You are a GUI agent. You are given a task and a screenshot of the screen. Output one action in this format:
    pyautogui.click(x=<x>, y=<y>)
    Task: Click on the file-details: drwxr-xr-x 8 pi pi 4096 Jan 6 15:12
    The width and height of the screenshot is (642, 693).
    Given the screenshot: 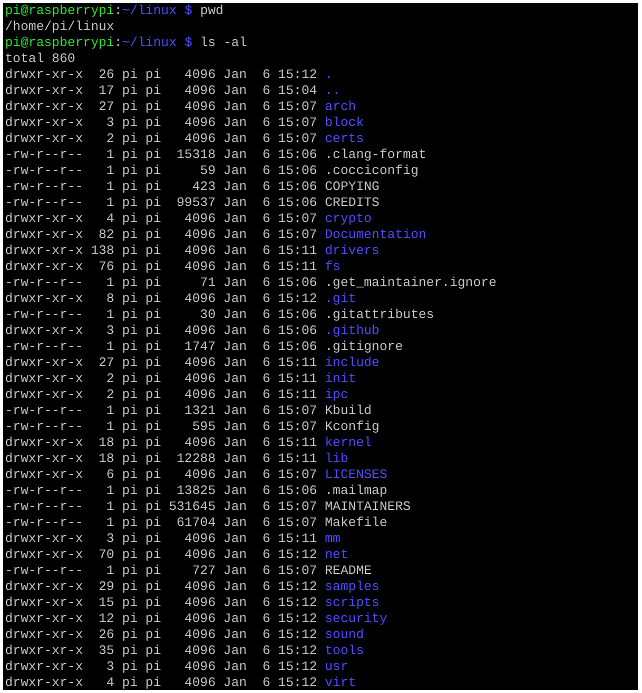 What is the action you would take?
    pyautogui.click(x=161, y=299)
    